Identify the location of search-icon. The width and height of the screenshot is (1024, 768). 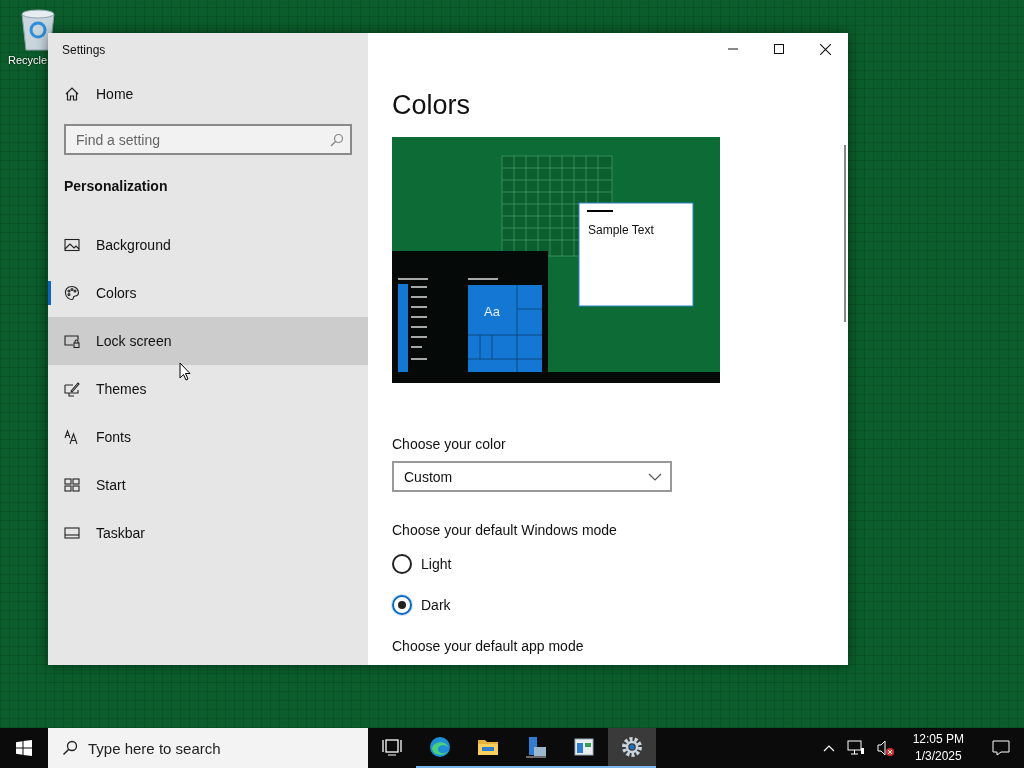
(337, 140).